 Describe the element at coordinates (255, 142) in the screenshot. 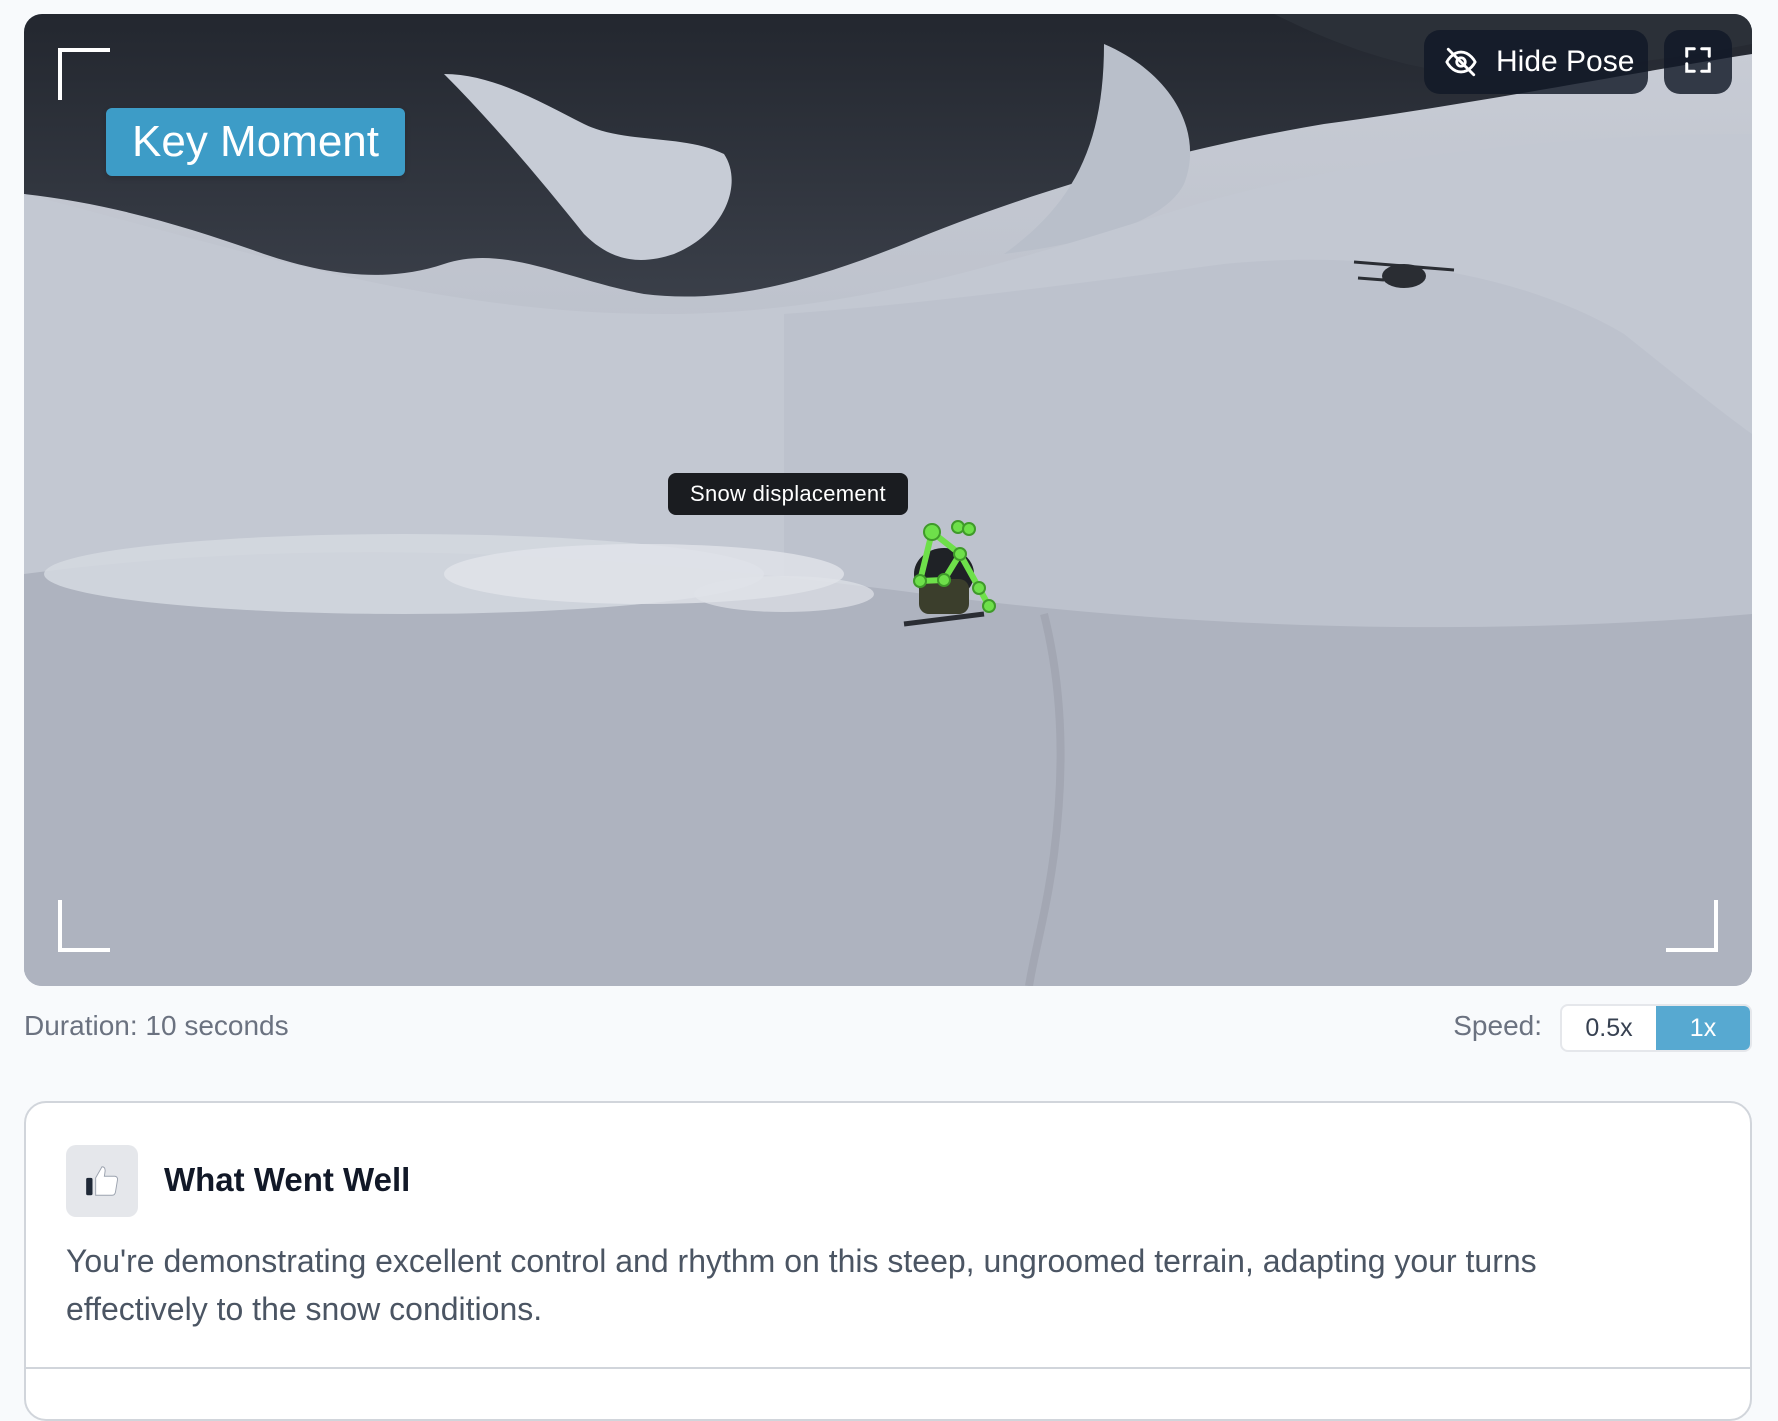

I see `key-moment-badge: Key Moment` at that location.